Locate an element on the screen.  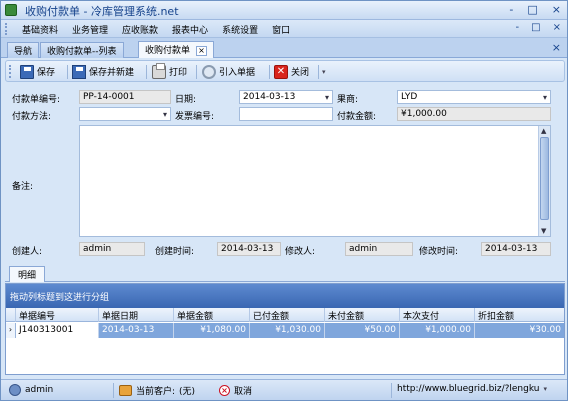
grid-header: 单据编号 单据日期 单据金额 已付金额 未付金额 本次支付 折扣金额 is located at coordinates (285, 315).